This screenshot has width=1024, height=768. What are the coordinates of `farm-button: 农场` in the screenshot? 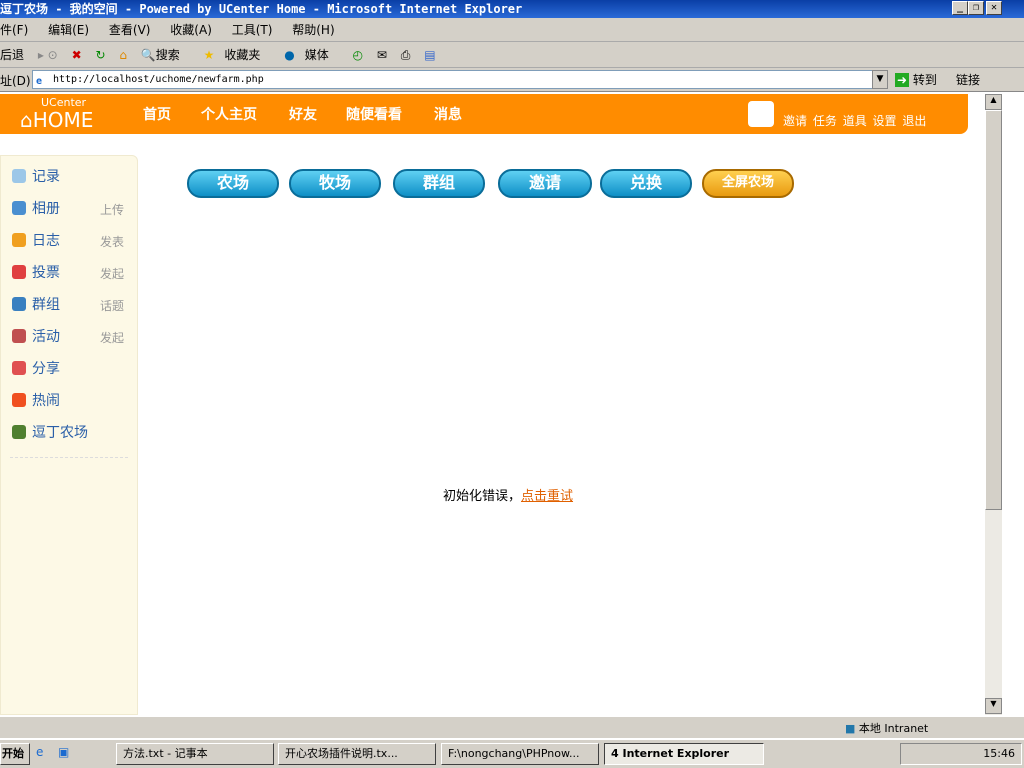 It's located at (233, 183).